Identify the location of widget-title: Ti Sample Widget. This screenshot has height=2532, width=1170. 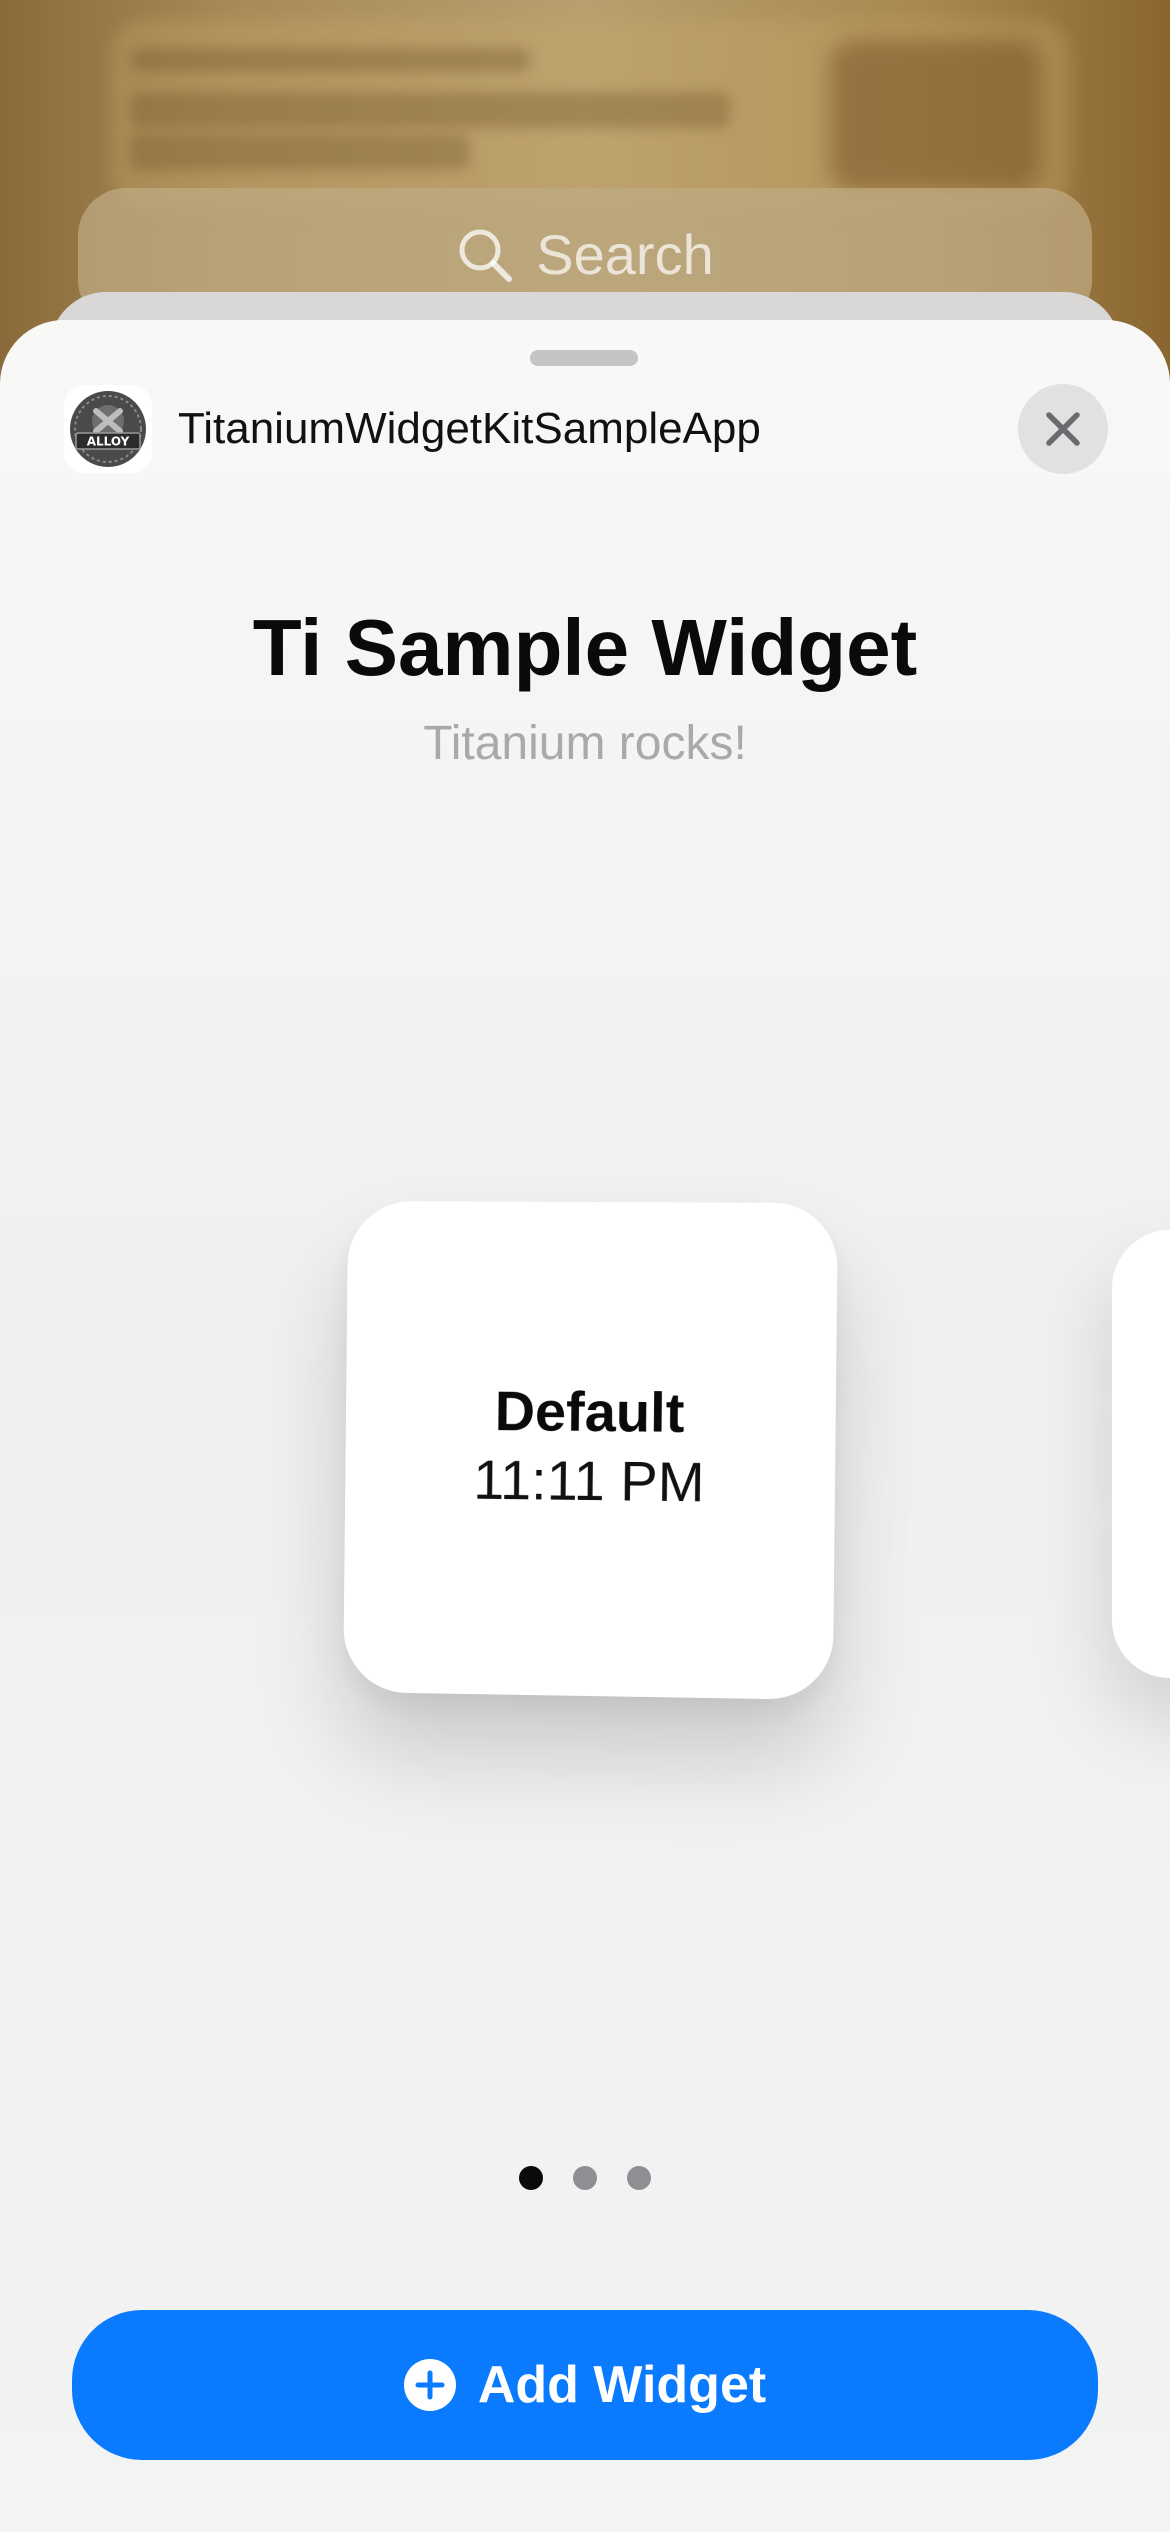
(585, 647).